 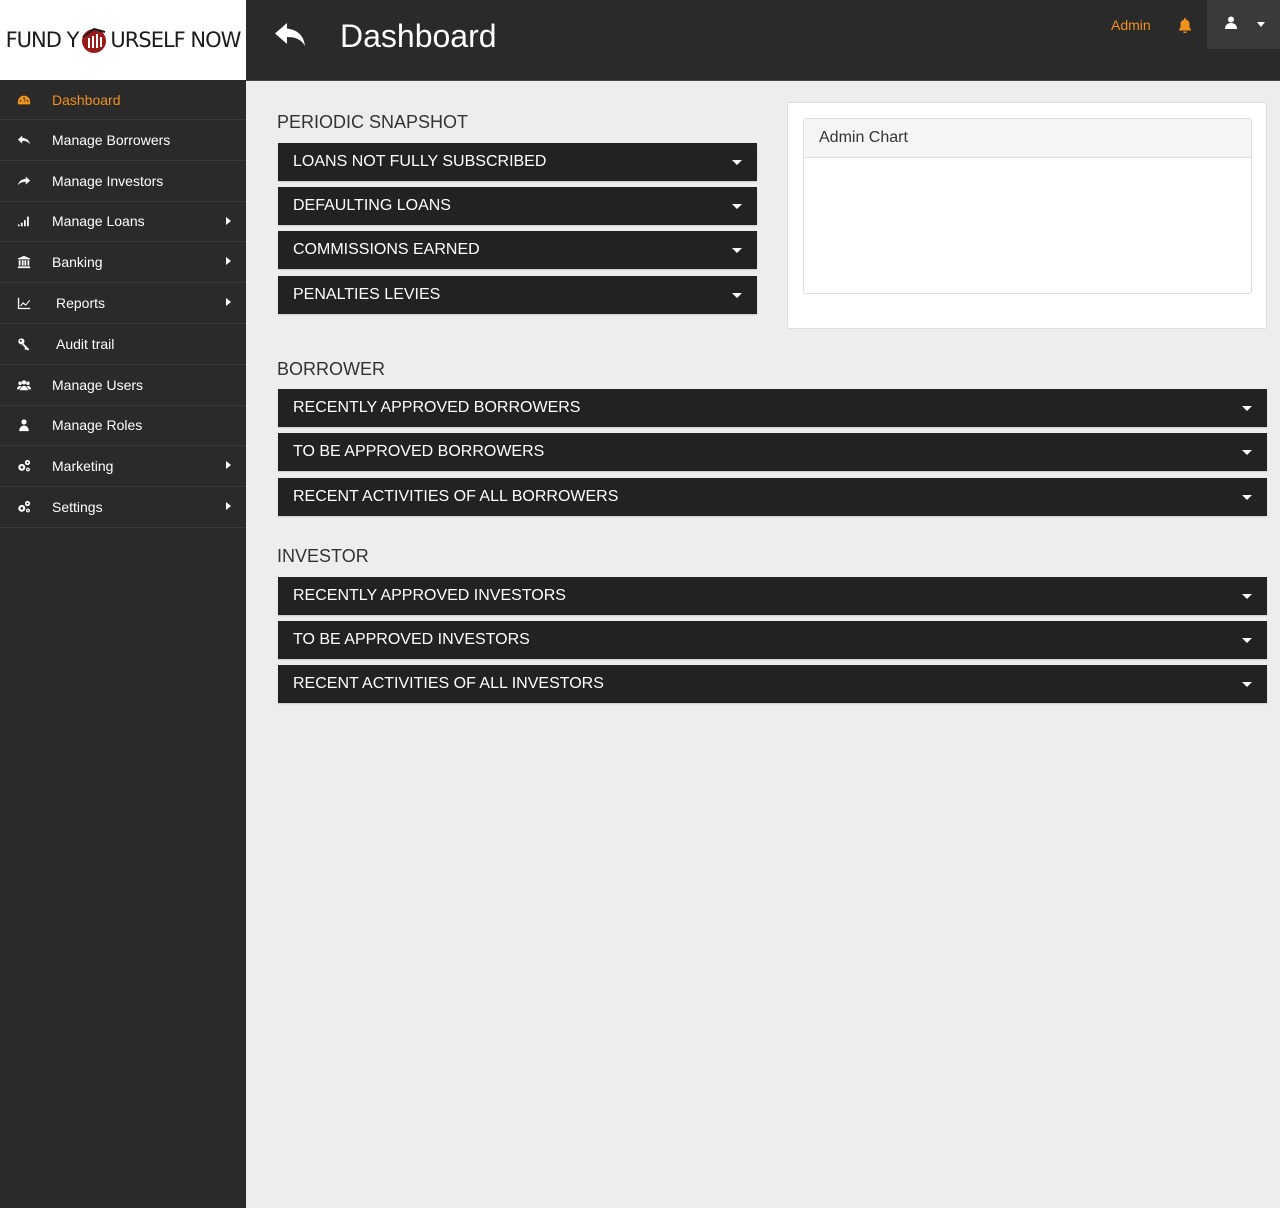 I want to click on bar-label: LOANS NOT FULLY SUBSCRIBED, so click(x=420, y=161).